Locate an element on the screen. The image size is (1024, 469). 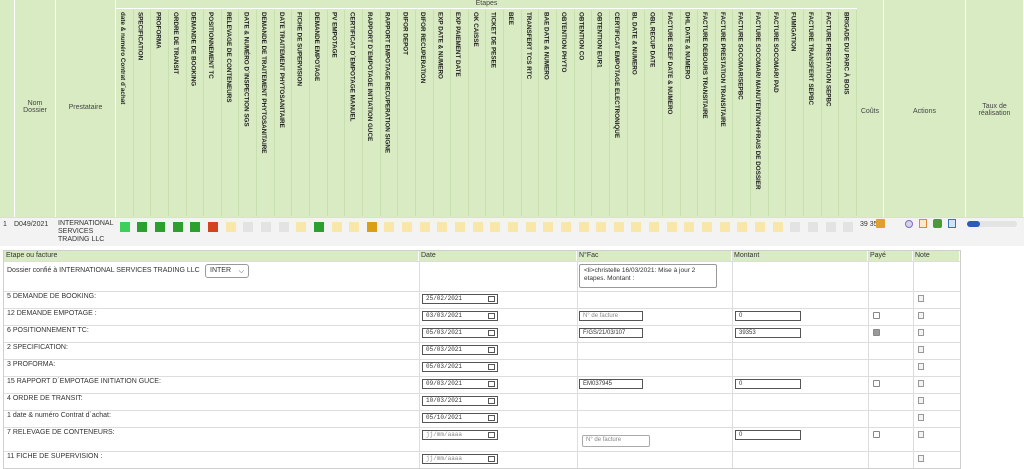
date-input: 09/03/2021 is located at coordinates (460, 384).